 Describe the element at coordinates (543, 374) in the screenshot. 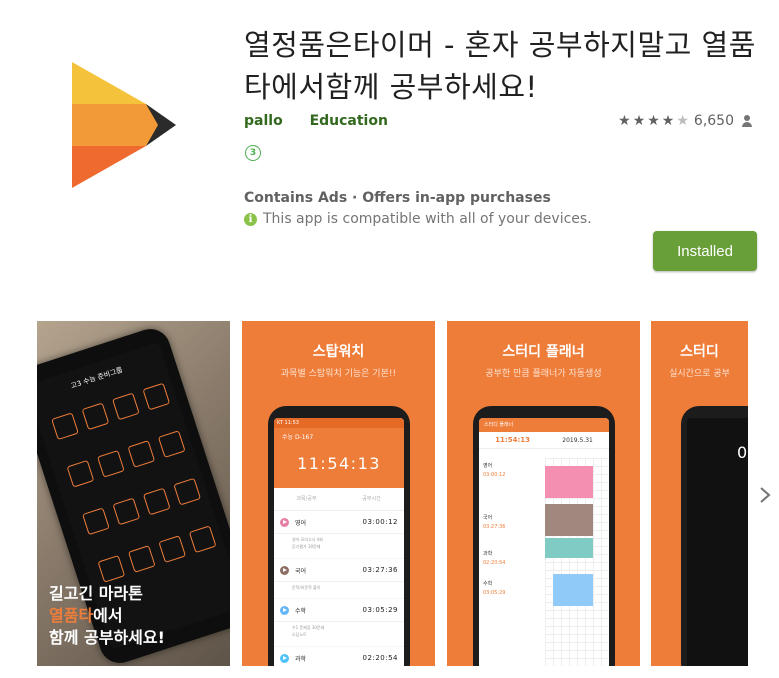

I see `screenshot-subtitle: 공부한 만큼 플래너가 자동생성` at that location.